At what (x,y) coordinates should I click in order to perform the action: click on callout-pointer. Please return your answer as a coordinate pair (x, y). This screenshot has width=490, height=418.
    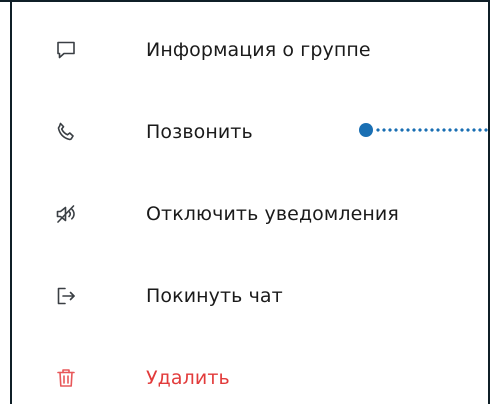
    Looking at the image, I should click on (424, 130).